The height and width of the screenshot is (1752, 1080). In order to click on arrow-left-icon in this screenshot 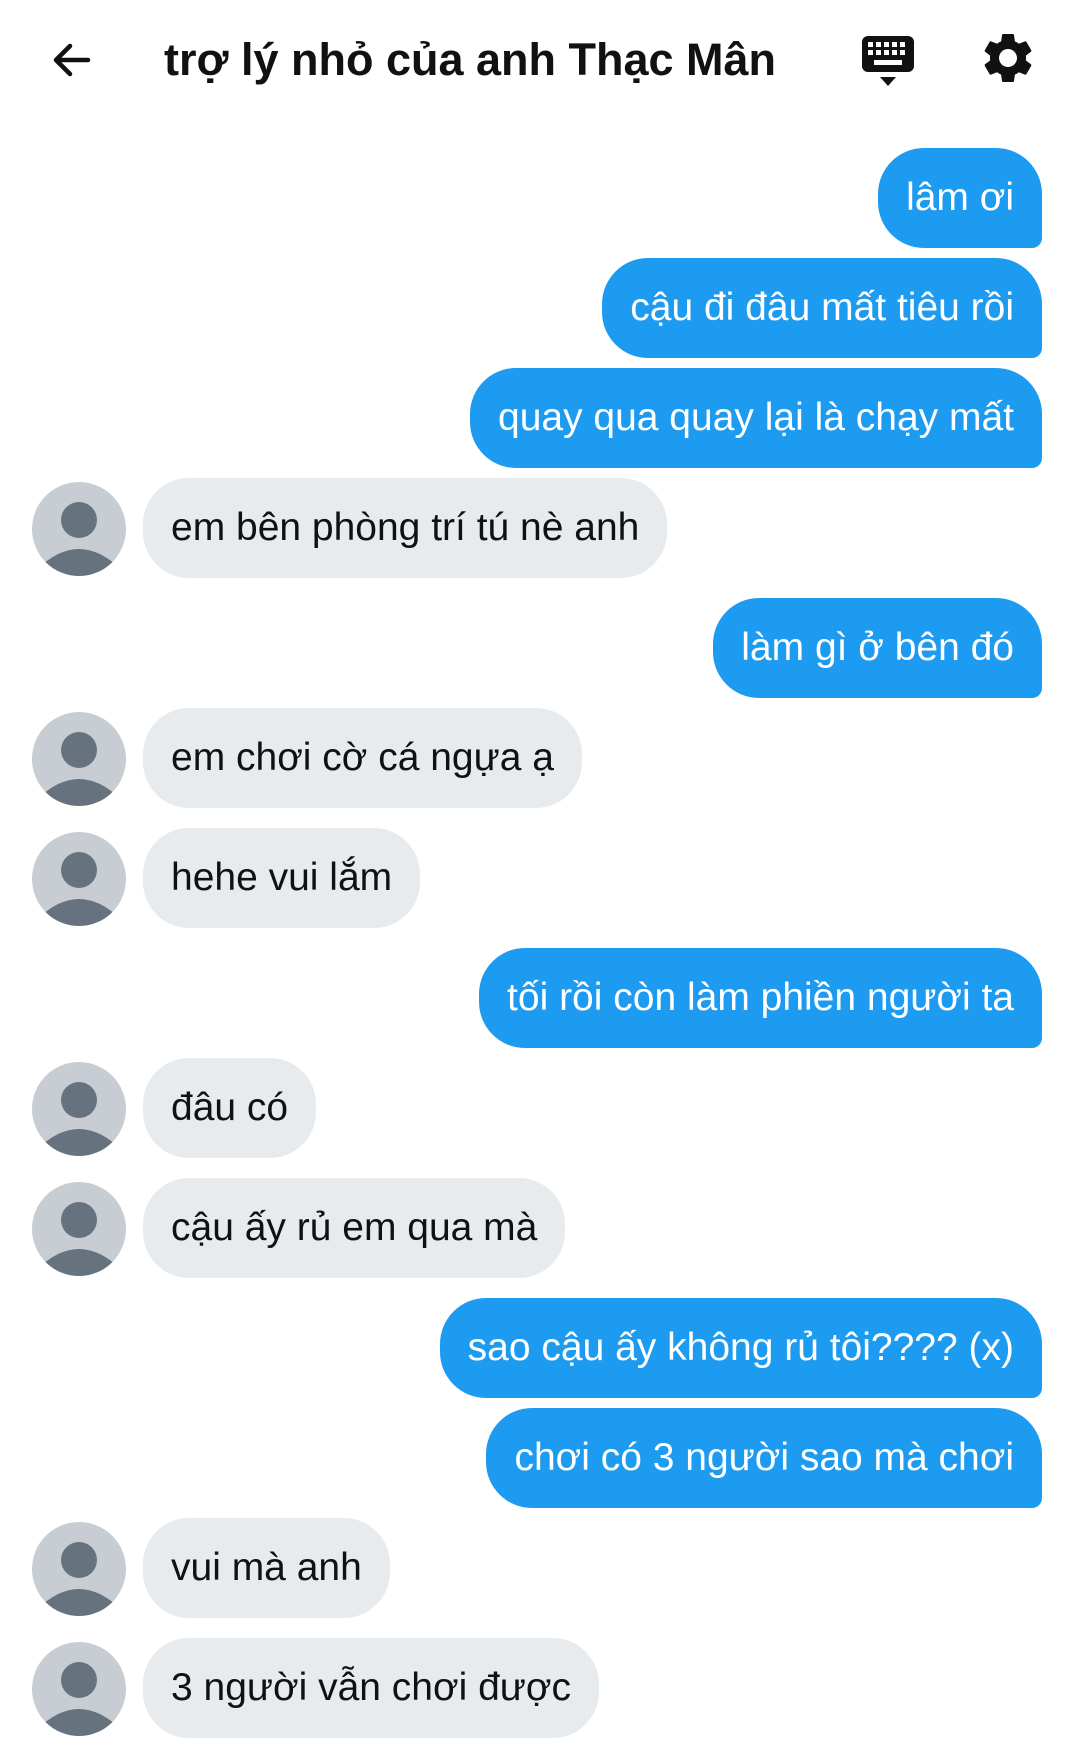, I will do `click(72, 60)`.